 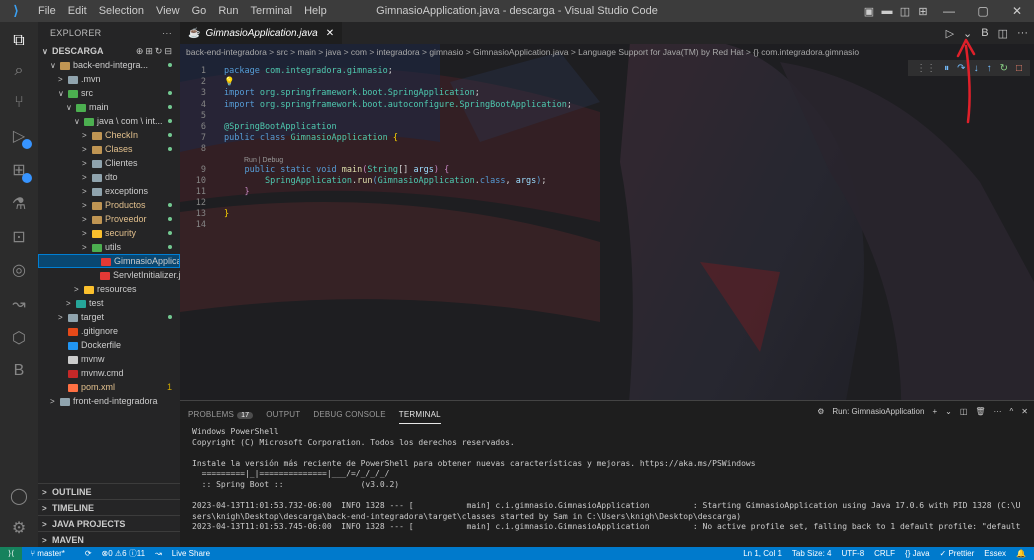 What do you see at coordinates (109, 79) in the screenshot?
I see `tree-item: > .mvn` at bounding box center [109, 79].